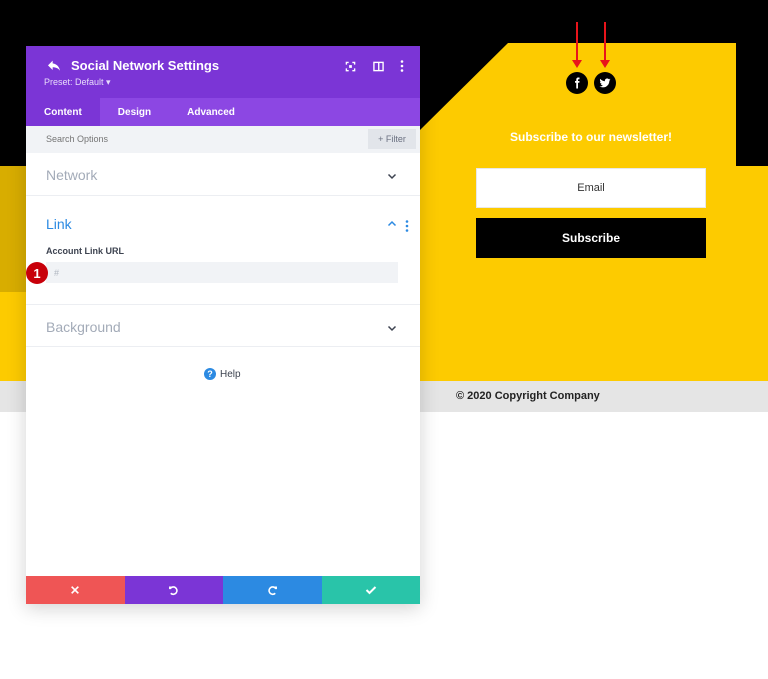  Describe the element at coordinates (392, 223) in the screenshot. I see `chevron-up-icon` at that location.